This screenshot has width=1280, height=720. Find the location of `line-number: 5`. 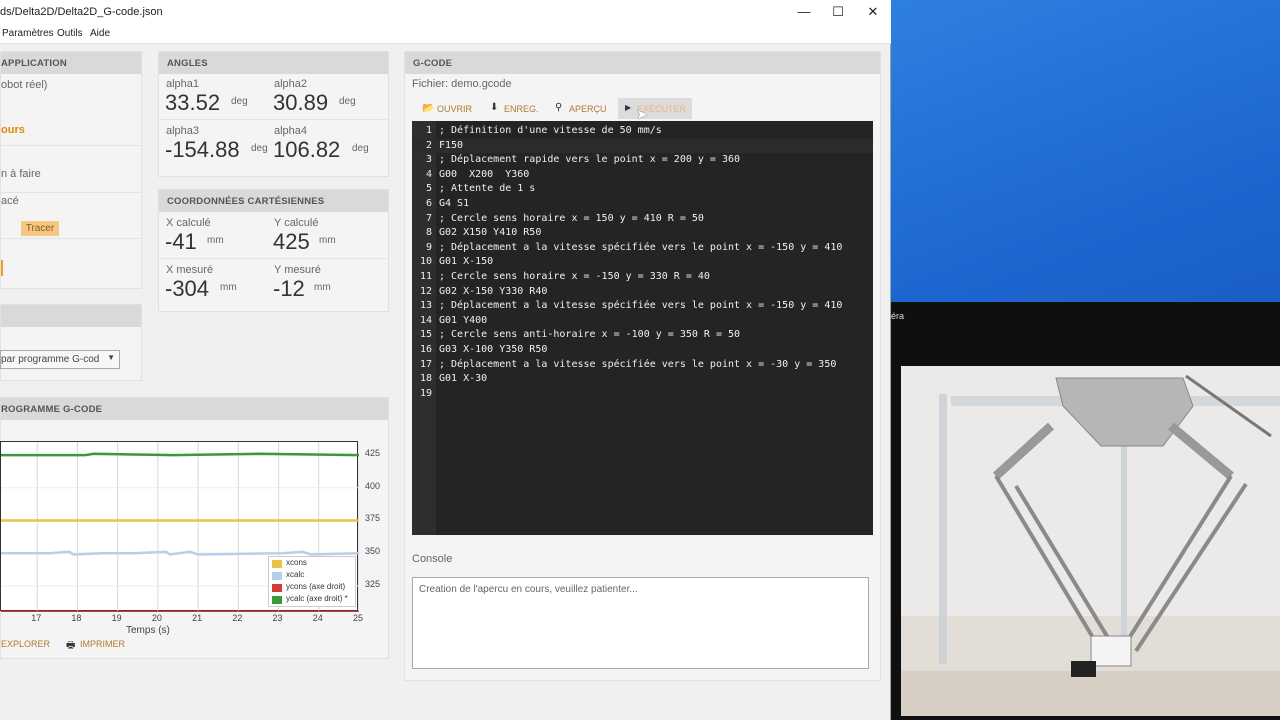

line-number: 5 is located at coordinates (428, 189).